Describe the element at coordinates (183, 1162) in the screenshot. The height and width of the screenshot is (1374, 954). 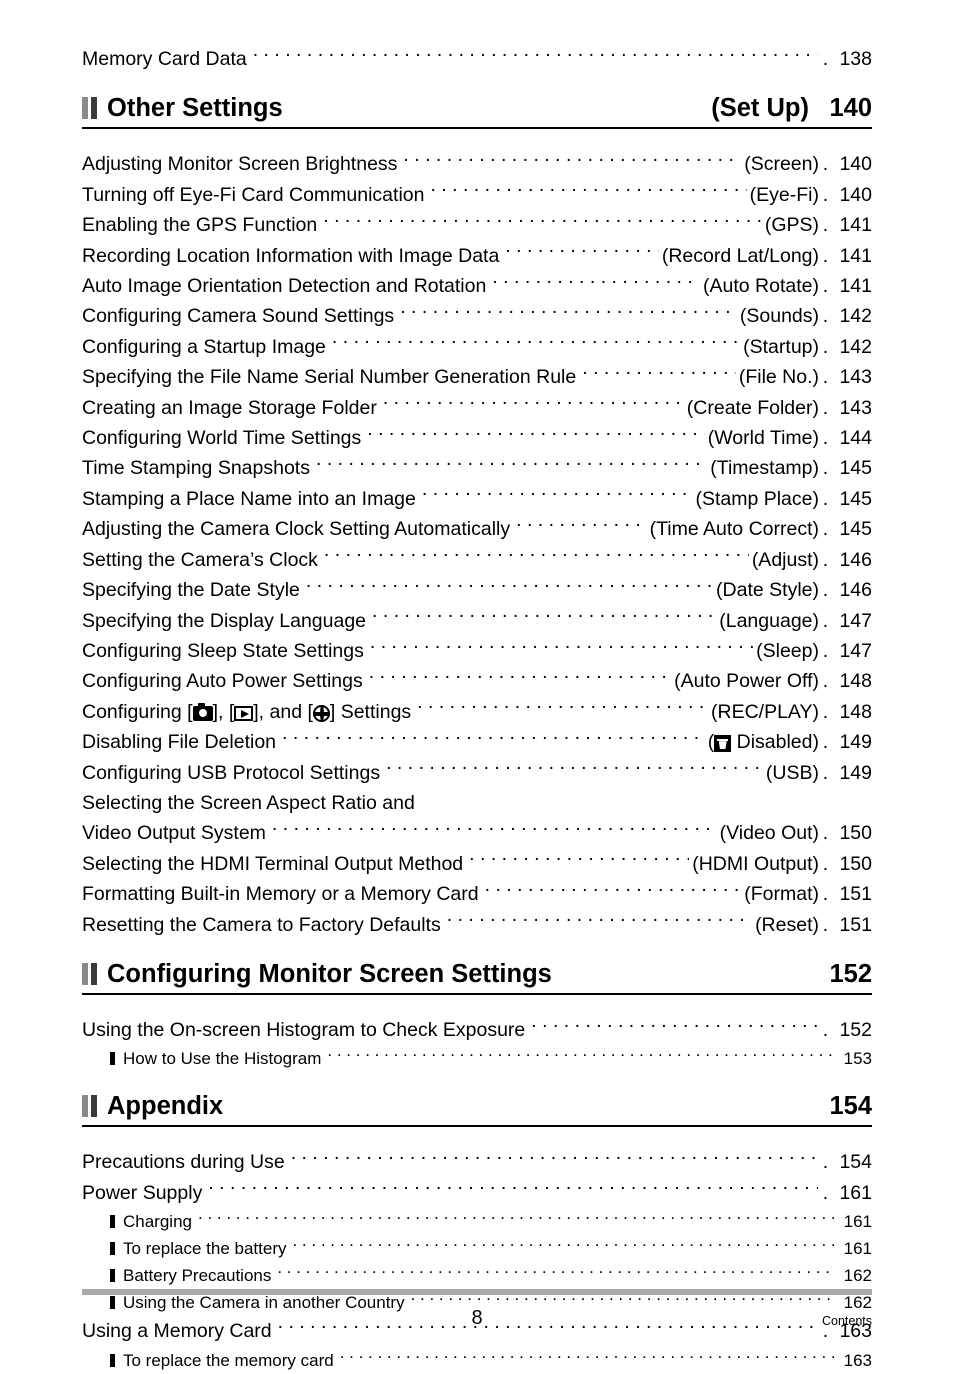
I see `toc-entry-title: Precautions during Use` at that location.